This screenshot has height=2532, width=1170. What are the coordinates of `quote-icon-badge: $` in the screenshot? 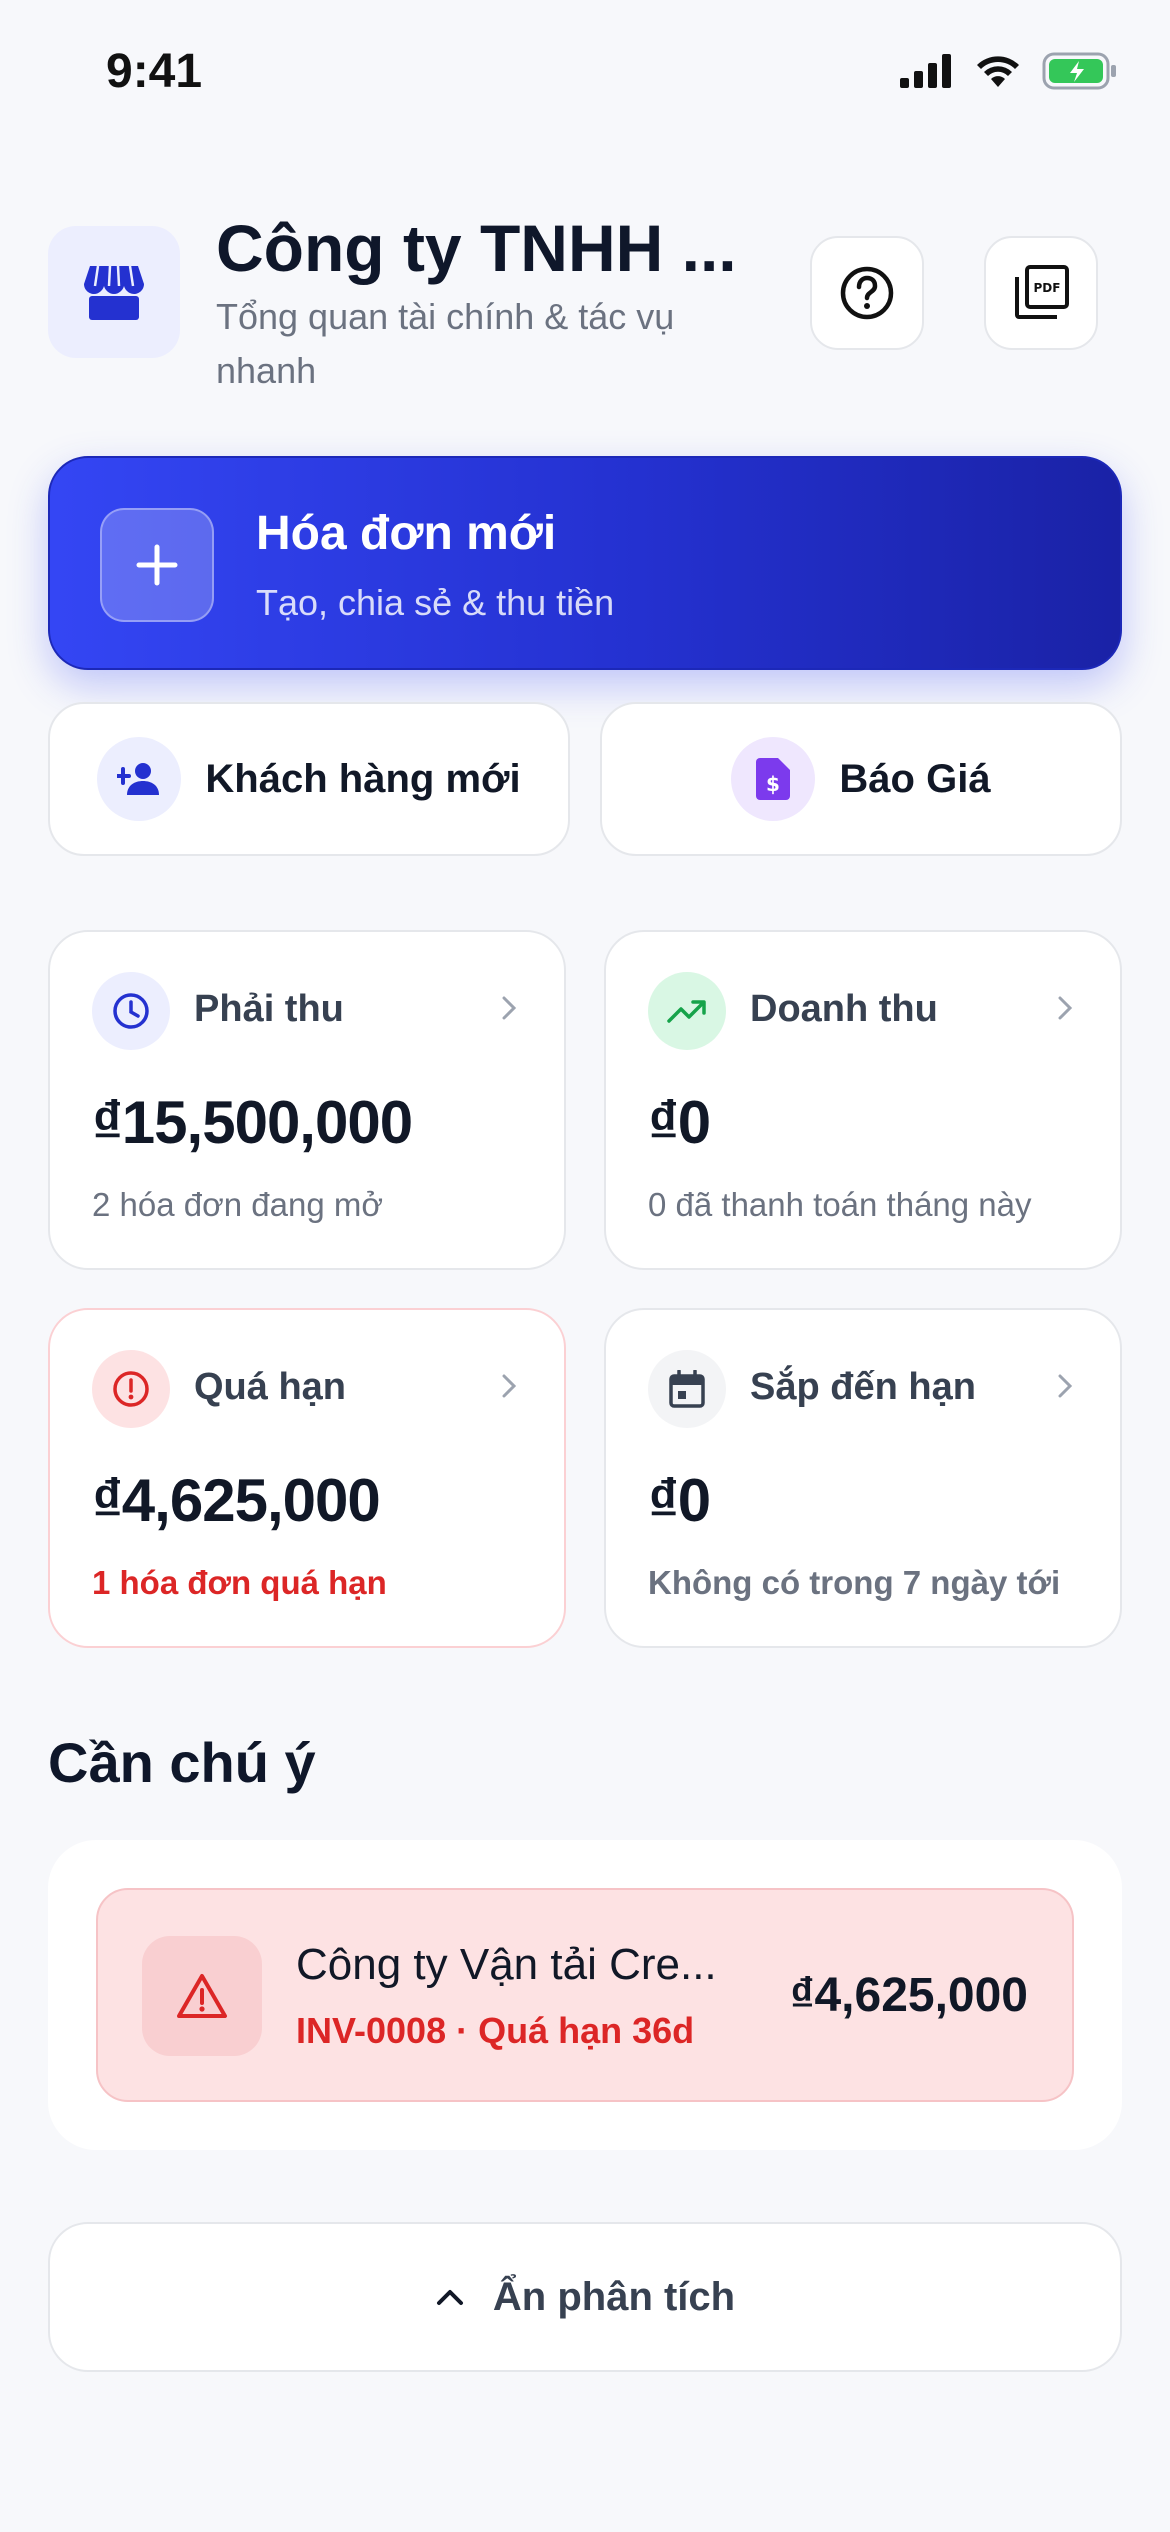 It's located at (773, 779).